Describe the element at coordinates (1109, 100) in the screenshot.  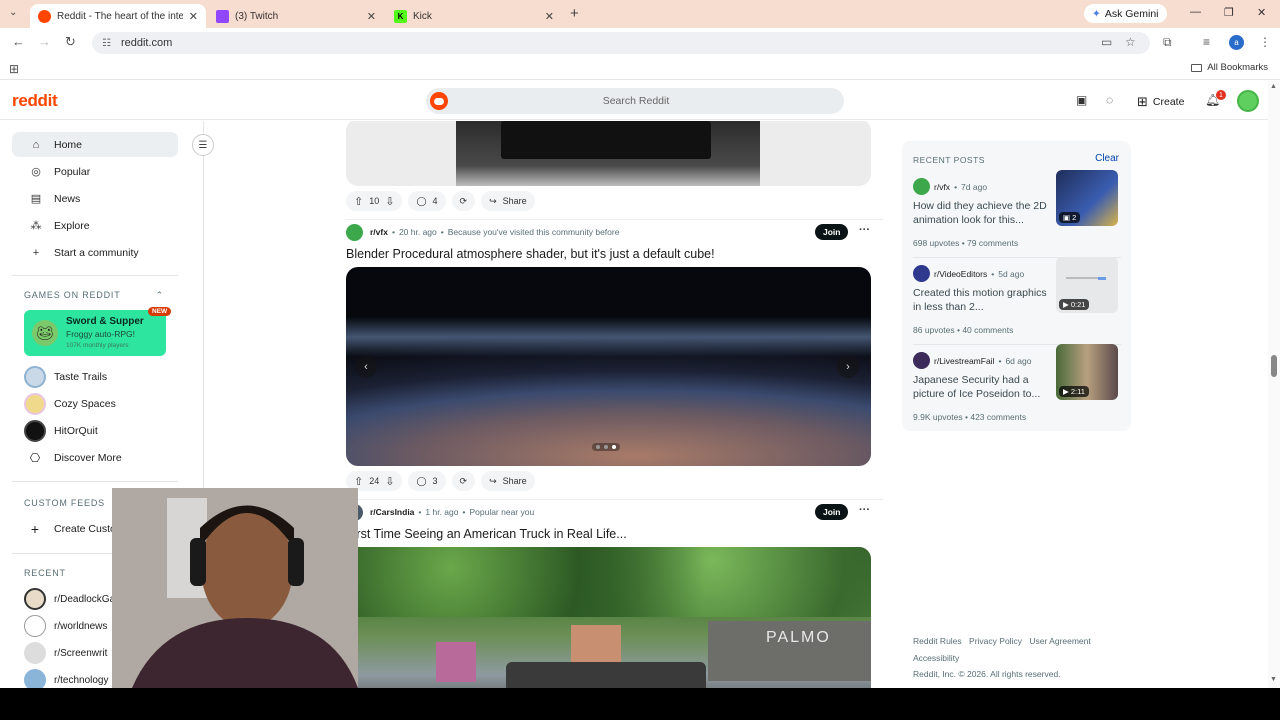
I see `chat-icon: ◌` at that location.